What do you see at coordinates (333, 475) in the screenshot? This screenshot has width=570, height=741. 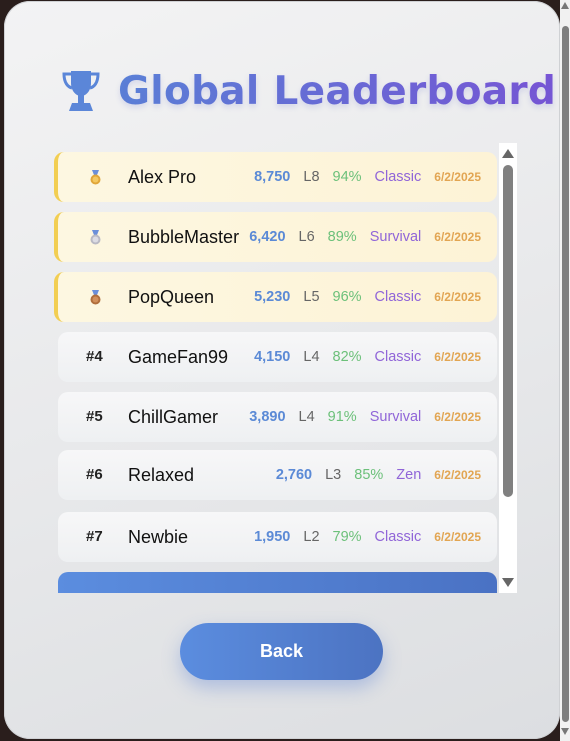 I see `player-level: L3` at bounding box center [333, 475].